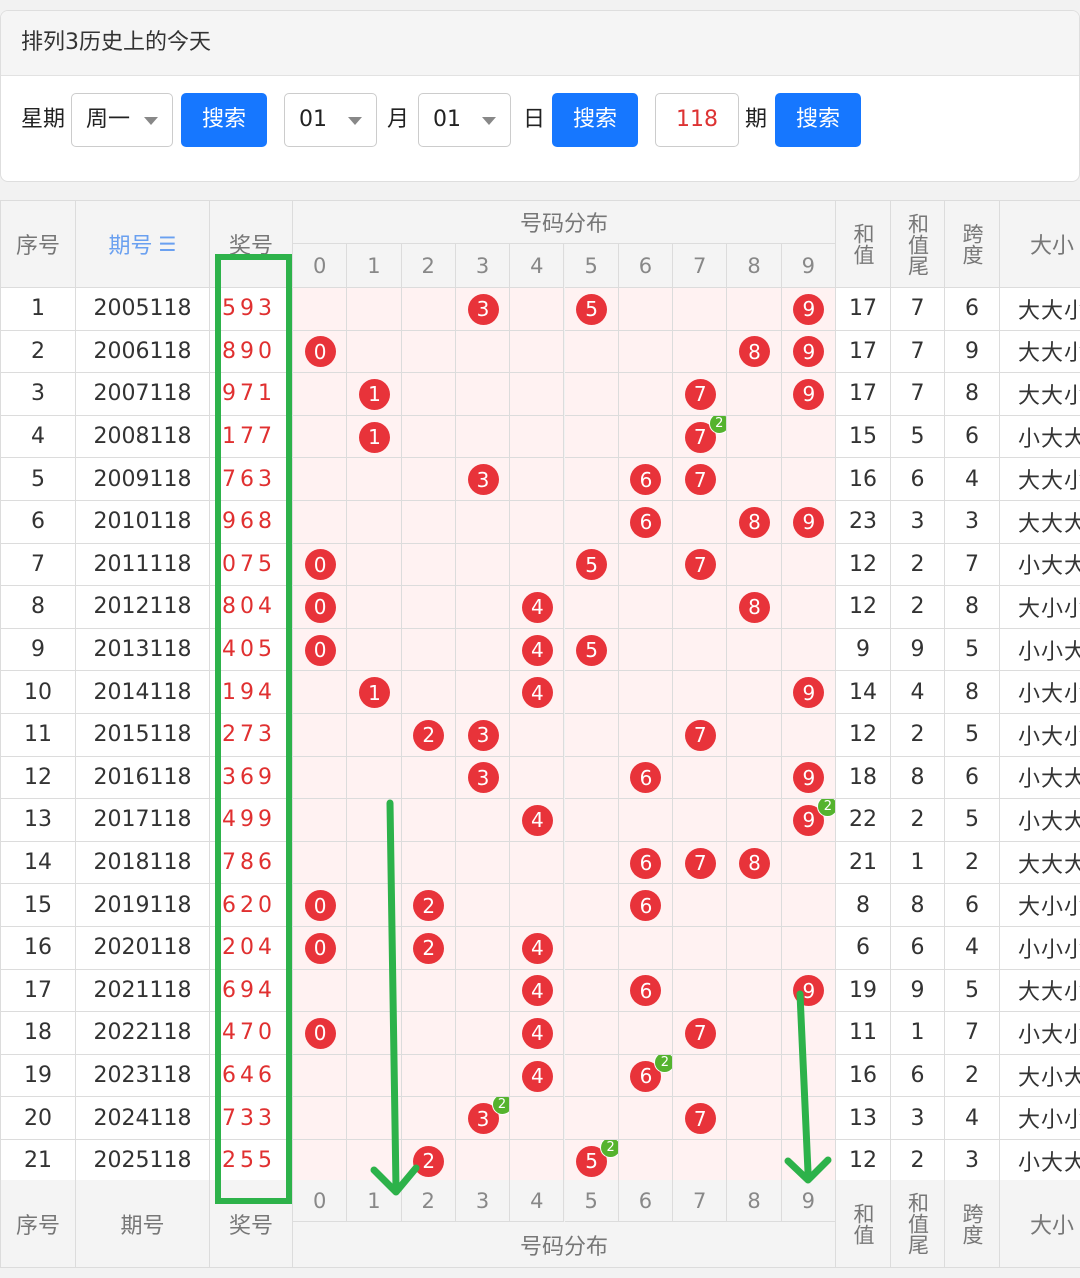  Describe the element at coordinates (38, 1033) in the screenshot. I see `cell-index: 18` at that location.